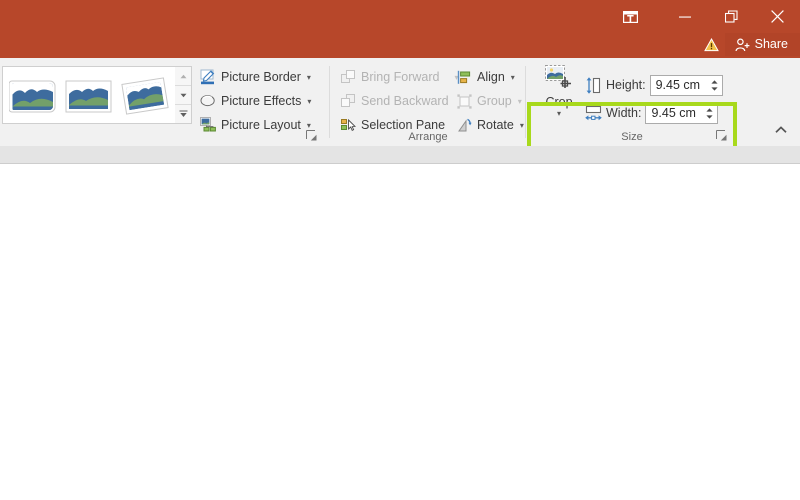 This screenshot has height=500, width=800. Describe the element at coordinates (559, 102) in the screenshot. I see `crop-label: Crop` at that location.